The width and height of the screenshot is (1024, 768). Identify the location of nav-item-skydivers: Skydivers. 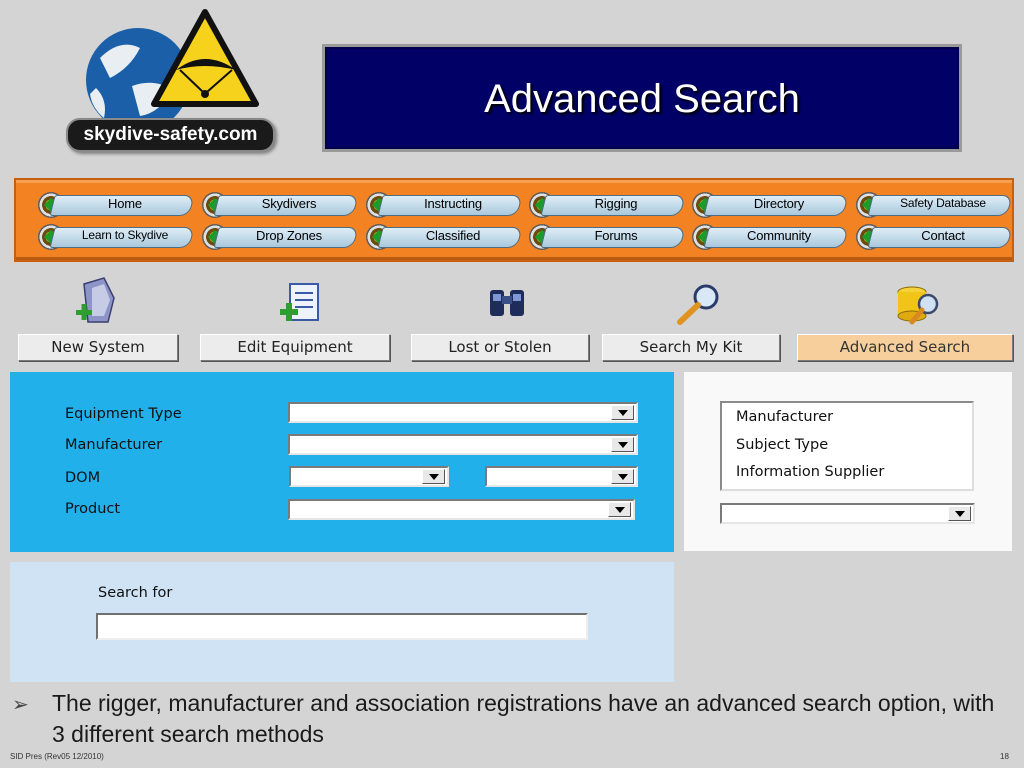
(280, 205).